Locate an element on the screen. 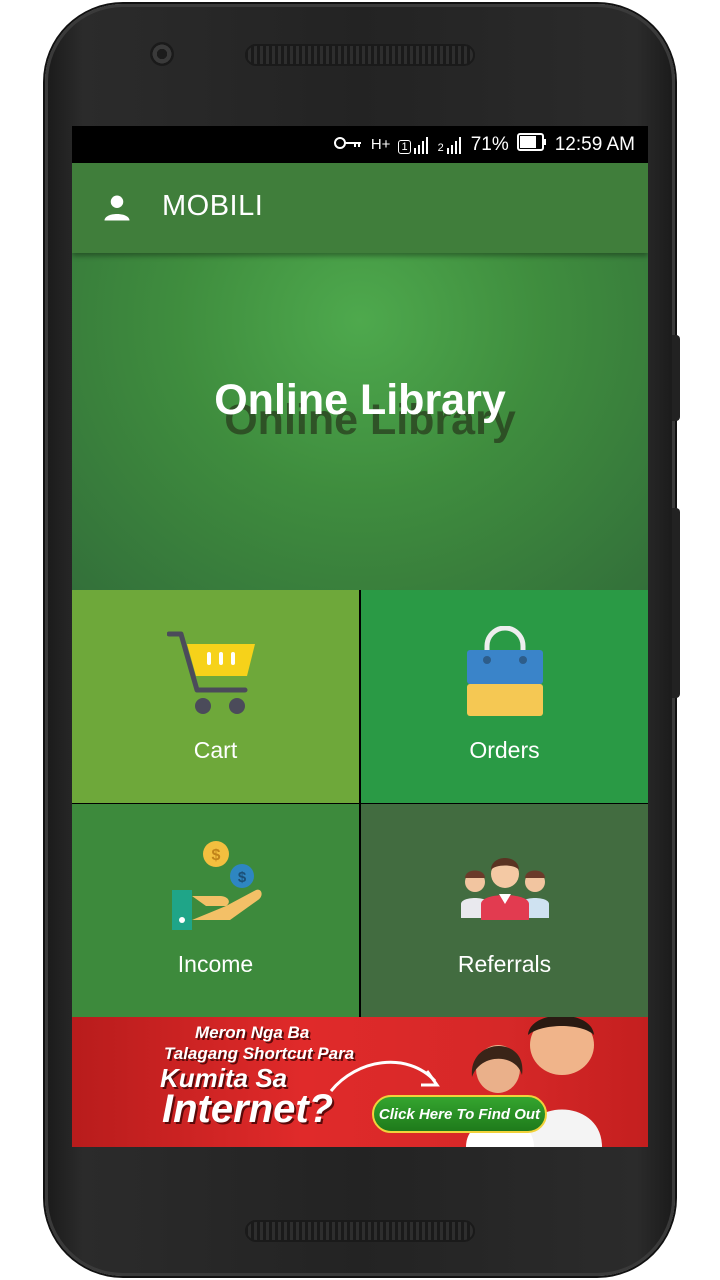  cart-icon is located at coordinates (211, 672).